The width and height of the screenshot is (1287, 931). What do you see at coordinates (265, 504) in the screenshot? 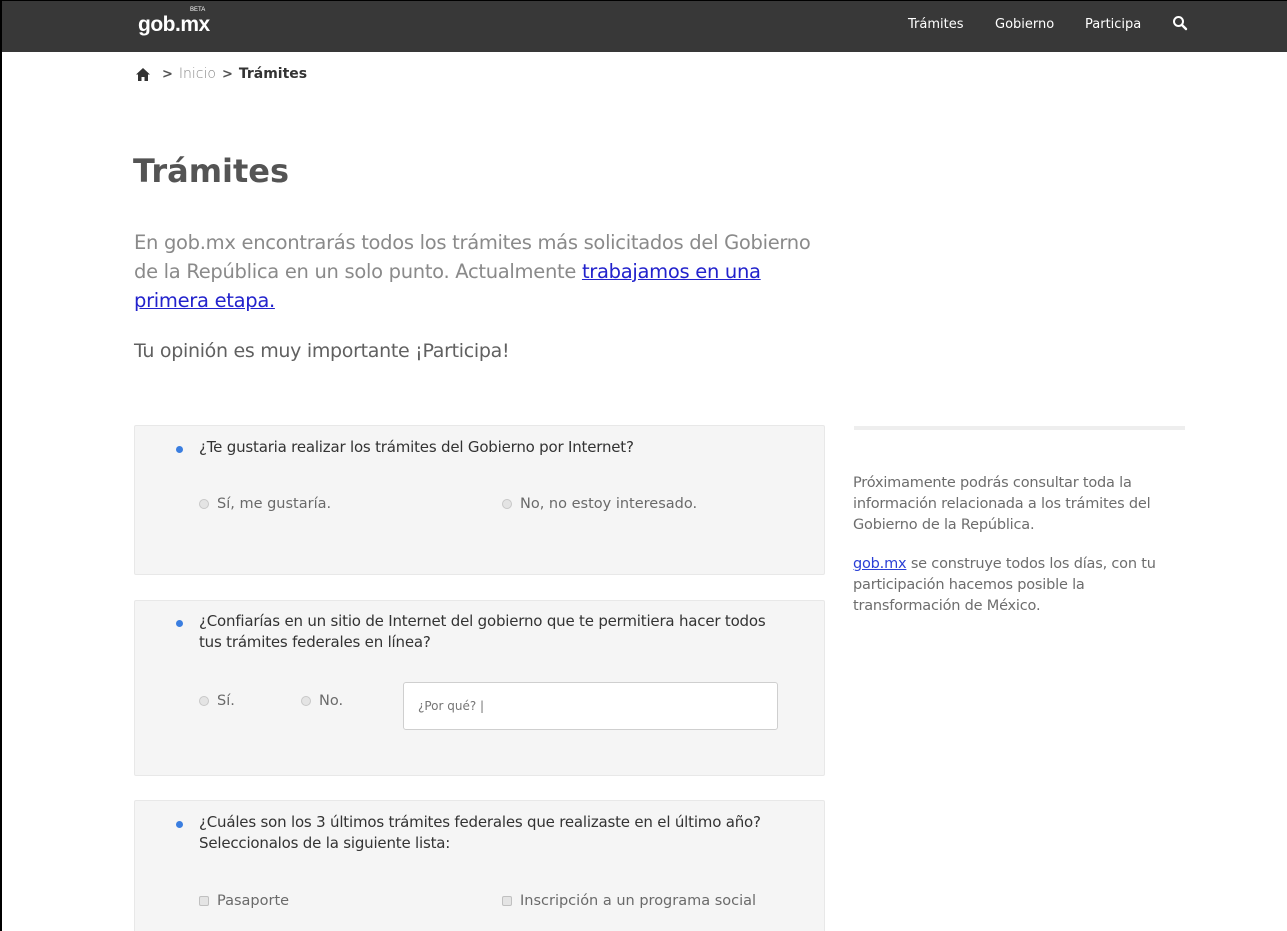
I see `option-si-me-gustaria: Sí, me gustaría.` at bounding box center [265, 504].